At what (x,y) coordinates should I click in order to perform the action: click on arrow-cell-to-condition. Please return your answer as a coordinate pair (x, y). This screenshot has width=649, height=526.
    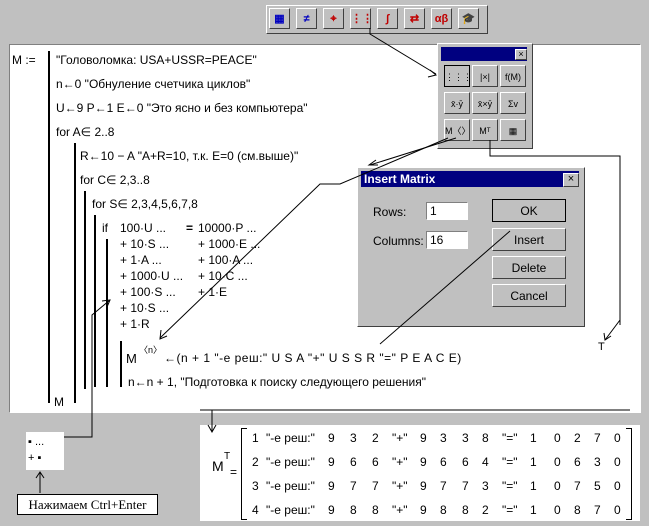
    Looking at the image, I should click on (87, 368).